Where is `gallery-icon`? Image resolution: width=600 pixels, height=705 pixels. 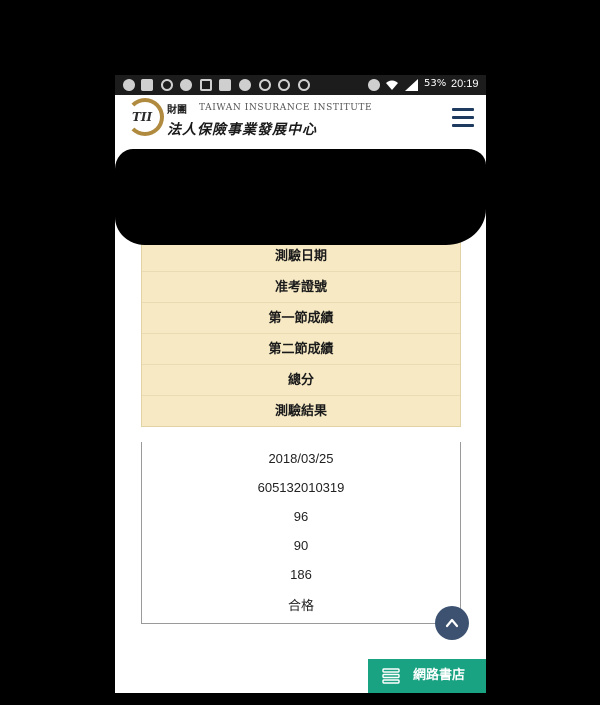
gallery-icon is located at coordinates (147, 85).